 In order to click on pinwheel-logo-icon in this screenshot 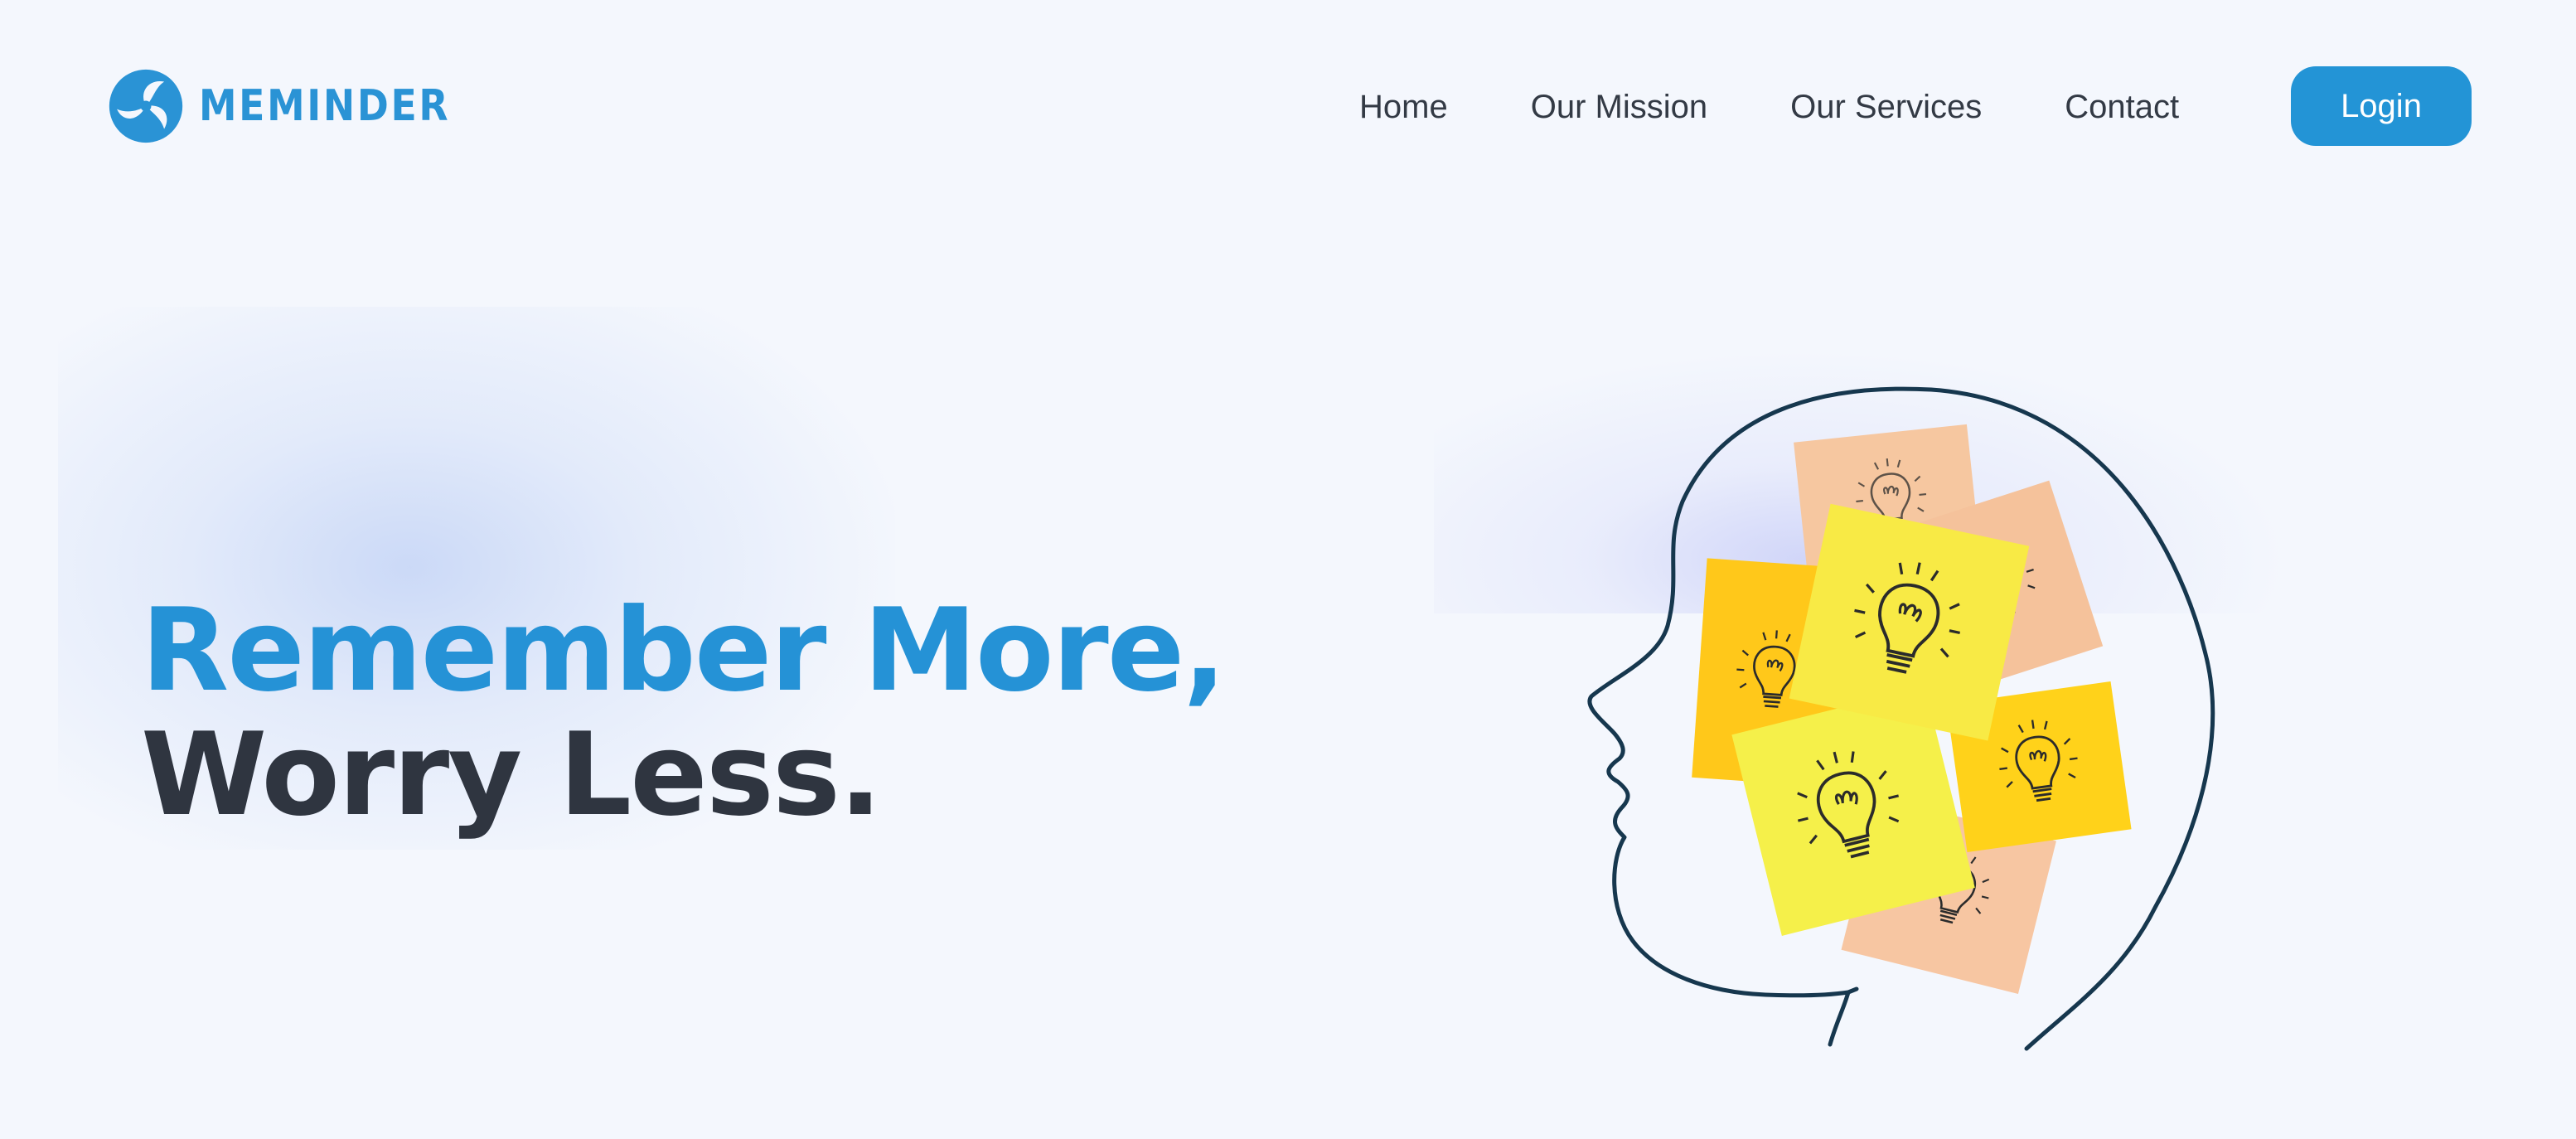, I will do `click(146, 106)`.